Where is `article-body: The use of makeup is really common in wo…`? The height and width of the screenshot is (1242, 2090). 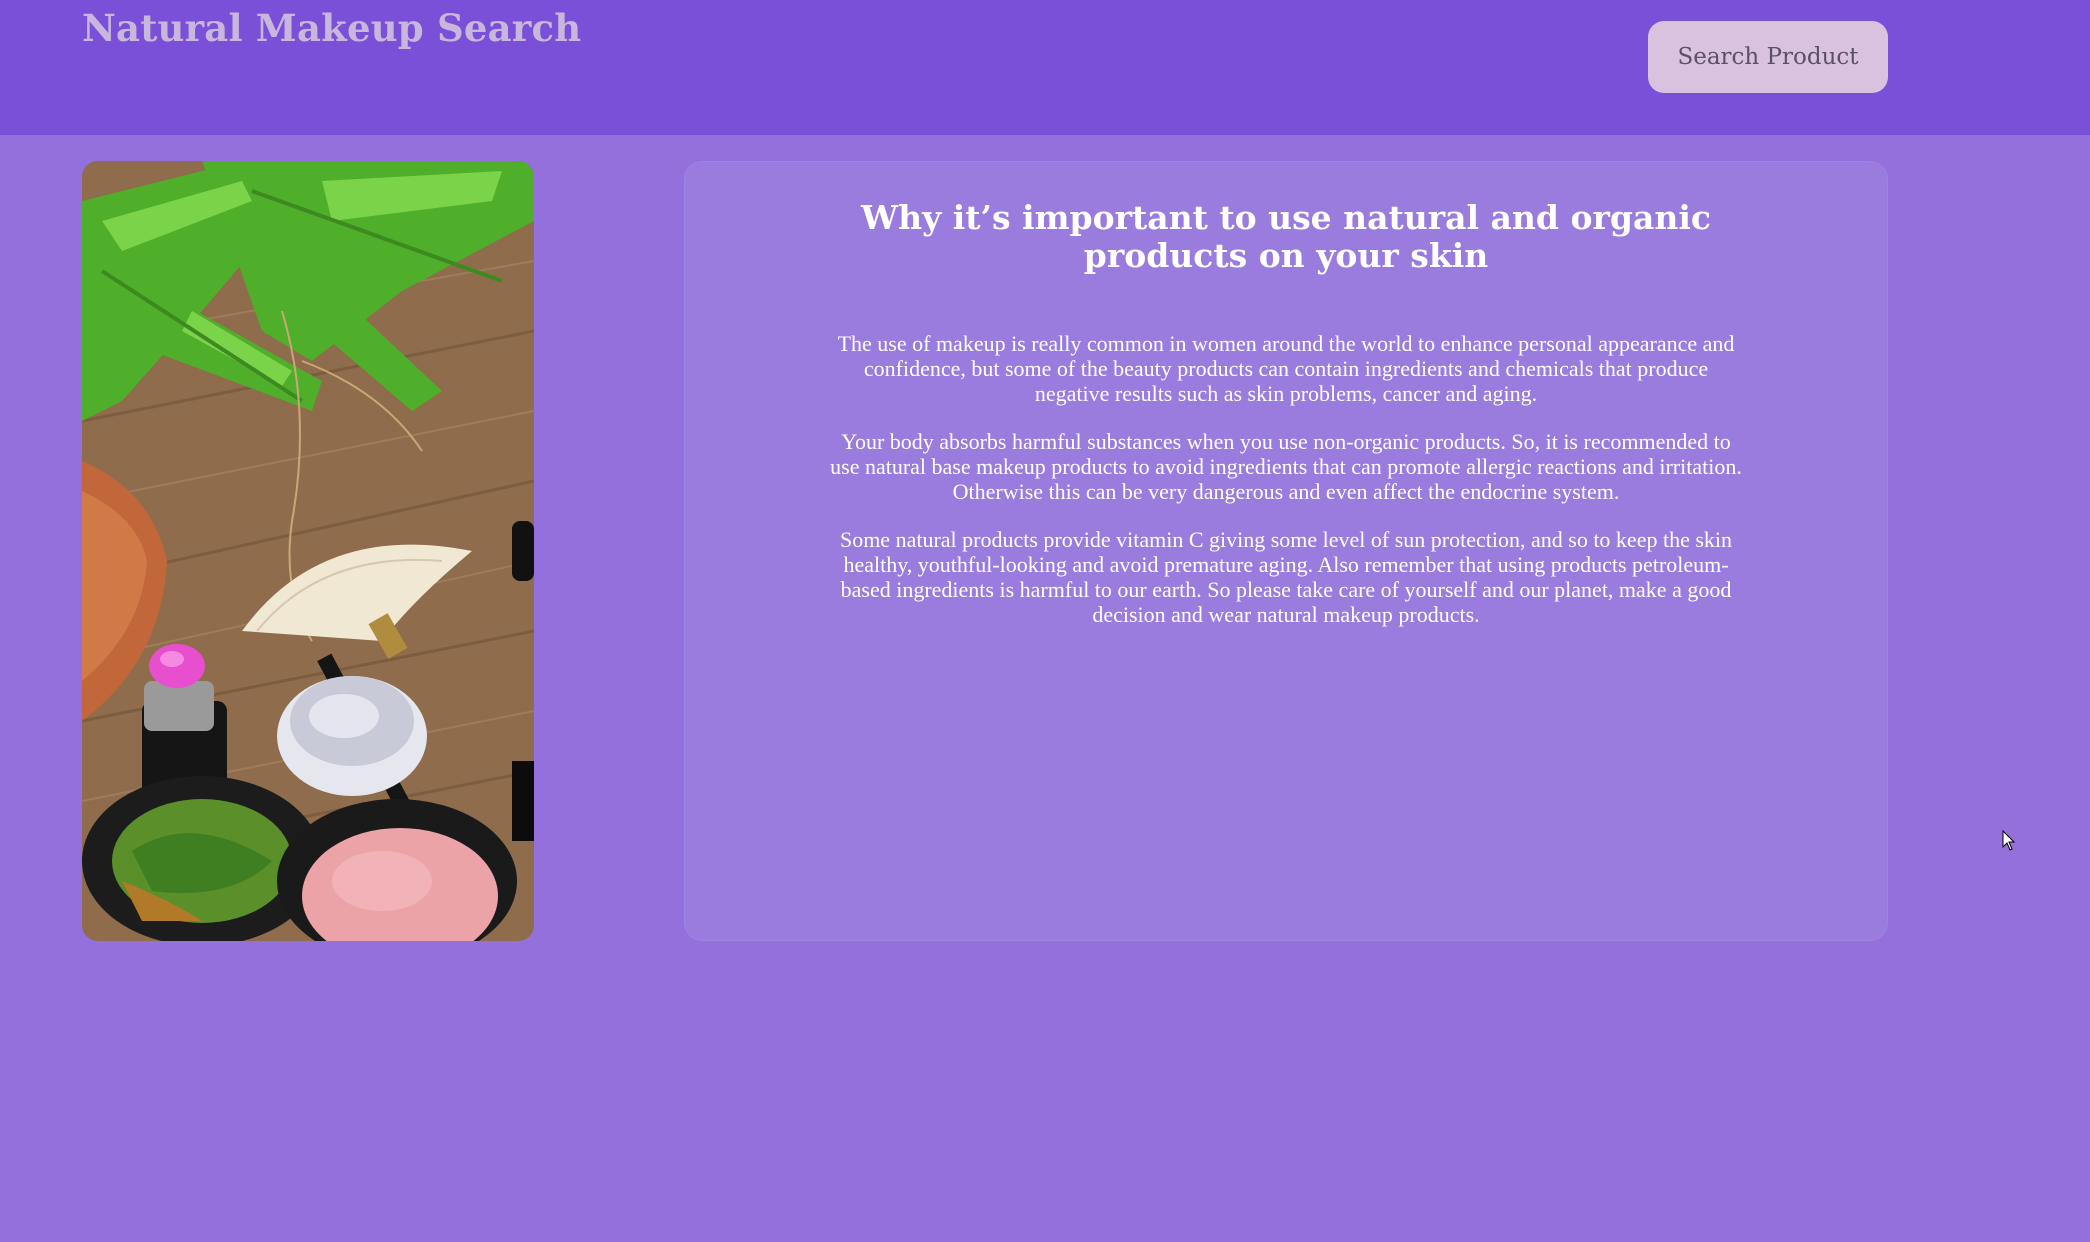
article-body: The use of makeup is really common in wo… is located at coordinates (1286, 490).